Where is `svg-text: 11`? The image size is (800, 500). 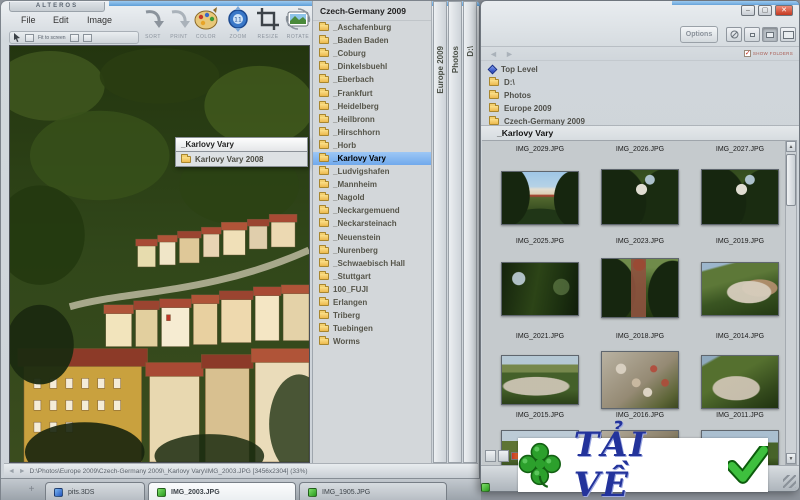 svg-text: 11 is located at coordinates (238, 20).